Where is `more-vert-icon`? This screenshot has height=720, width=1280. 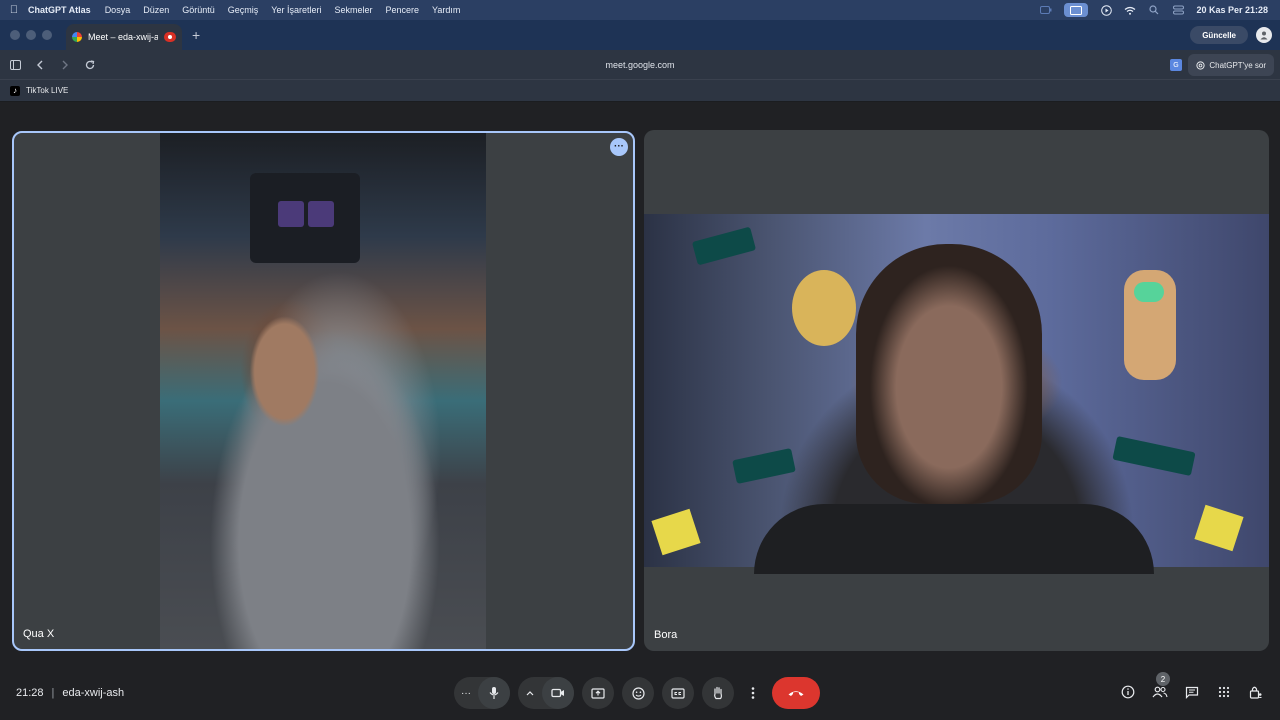 more-vert-icon is located at coordinates (753, 693).